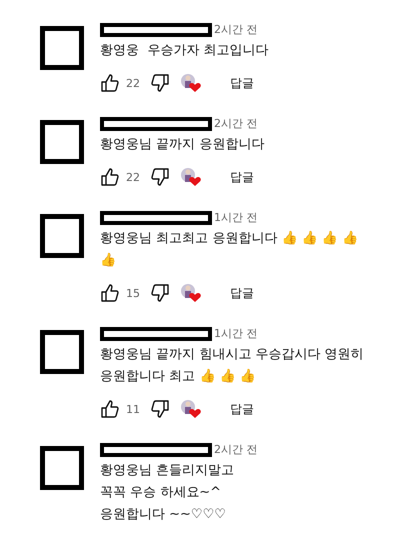  Describe the element at coordinates (133, 409) in the screenshot. I see `like-count: 11` at that location.